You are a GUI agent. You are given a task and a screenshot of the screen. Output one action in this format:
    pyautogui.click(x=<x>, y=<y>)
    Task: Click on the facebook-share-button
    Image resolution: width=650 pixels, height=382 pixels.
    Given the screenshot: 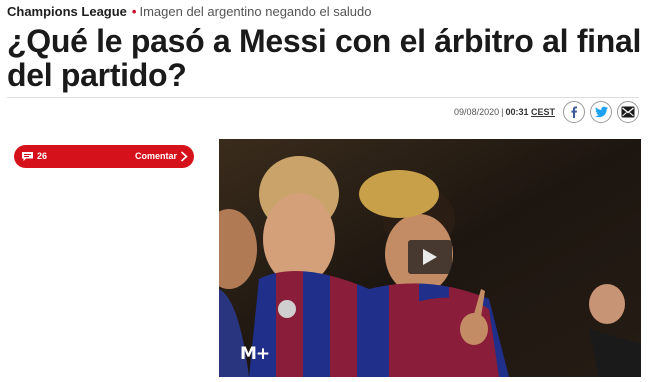 What is the action you would take?
    pyautogui.click(x=574, y=112)
    